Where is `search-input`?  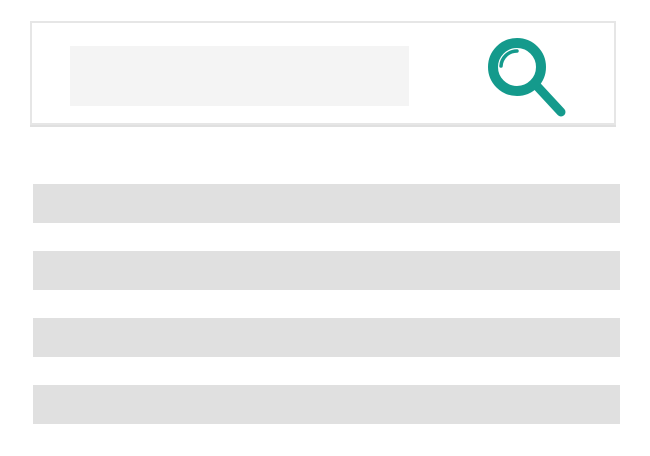
search-input is located at coordinates (239, 76).